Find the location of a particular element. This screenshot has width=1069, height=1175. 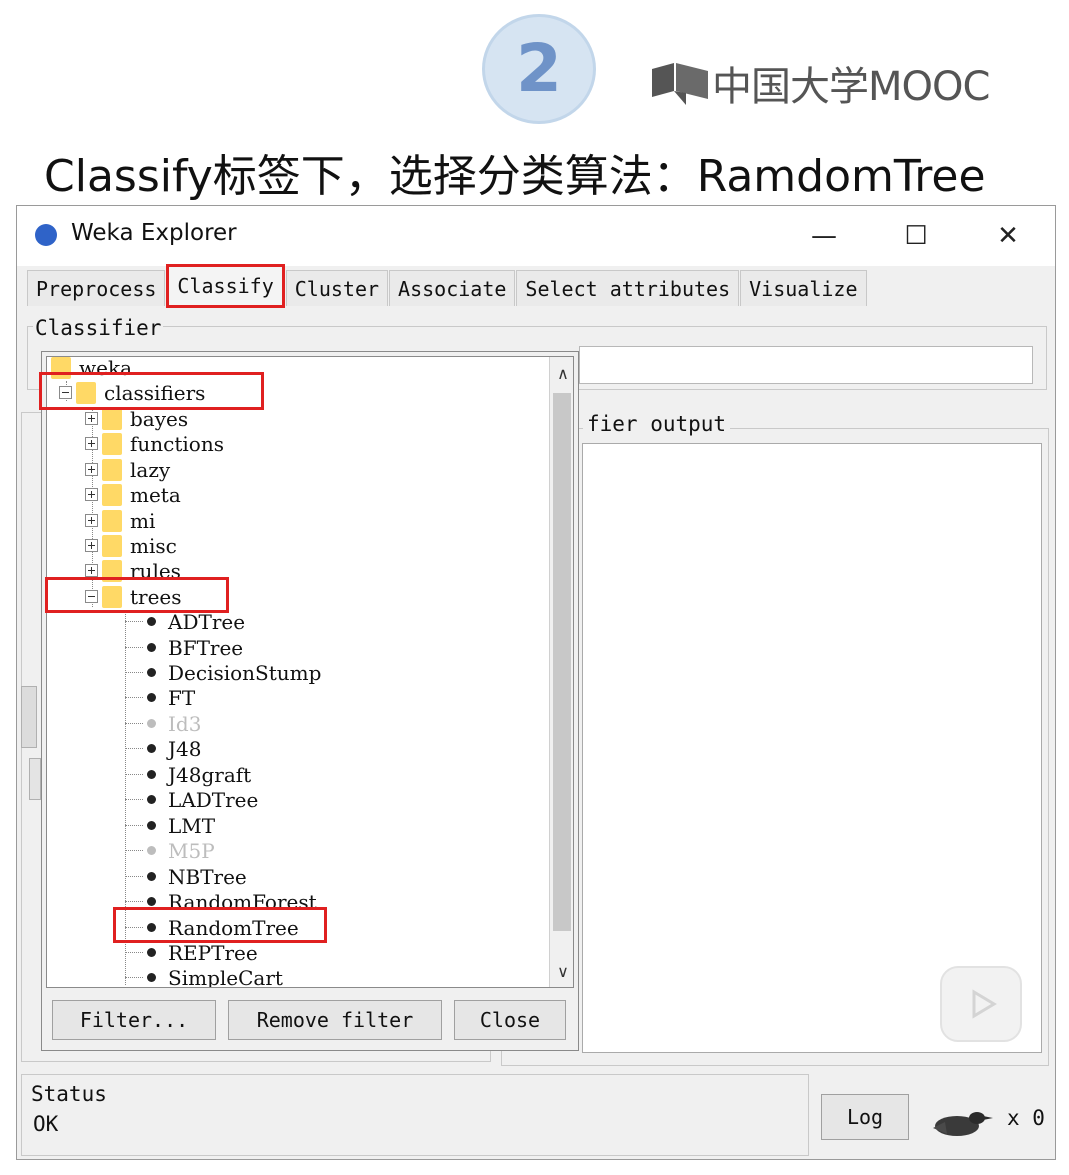

tree-leaf-label: REPTree is located at coordinates (213, 952).